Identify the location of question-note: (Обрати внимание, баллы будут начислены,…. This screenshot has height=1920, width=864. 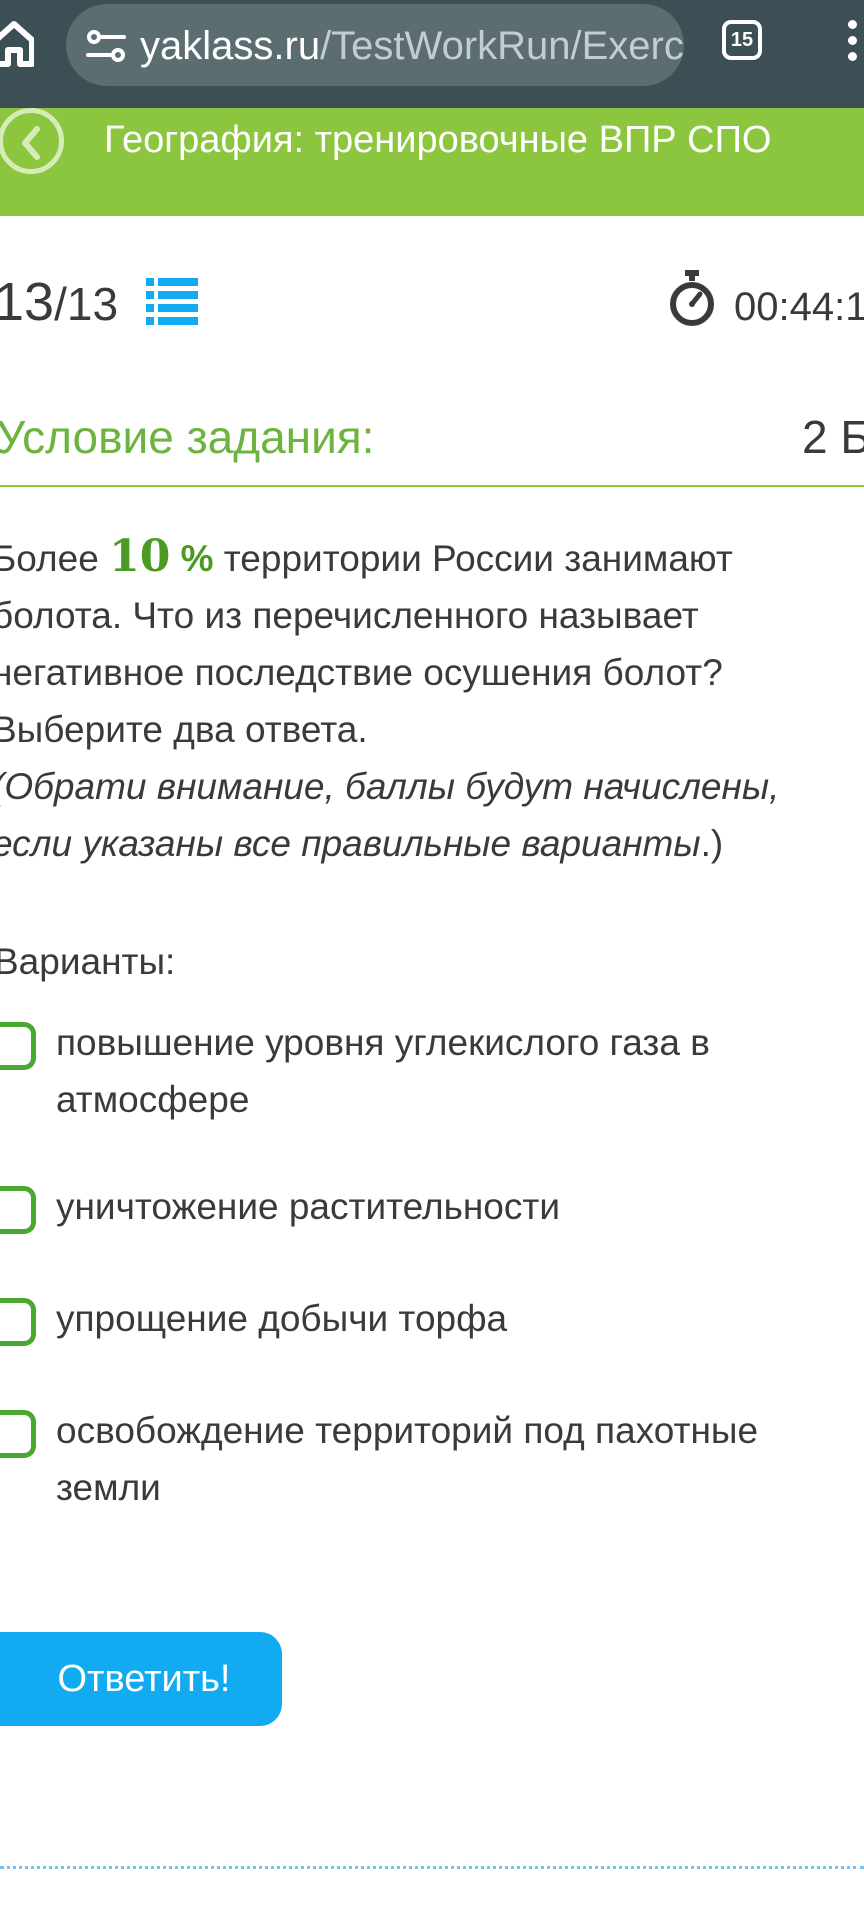
(432, 815).